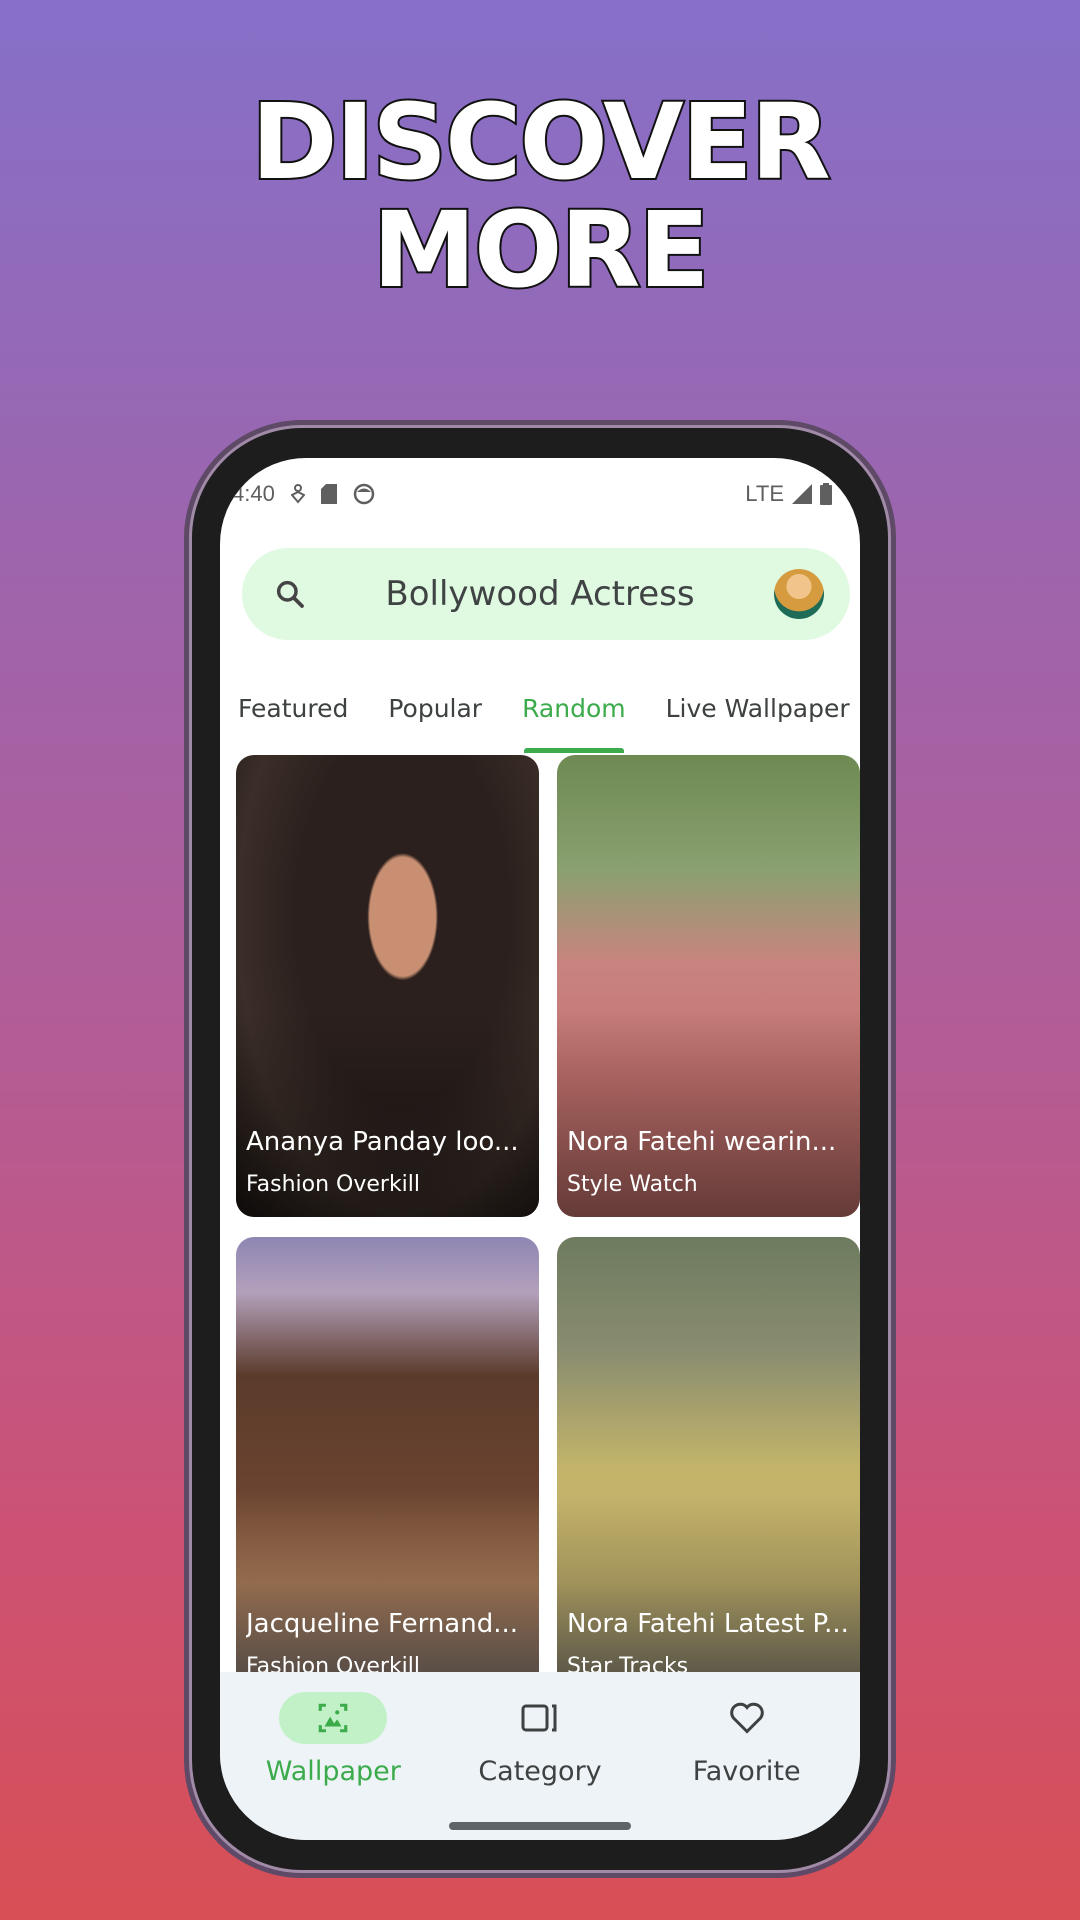 This screenshot has height=1920, width=1080. What do you see at coordinates (364, 494) in the screenshot?
I see `app-notification-icon` at bounding box center [364, 494].